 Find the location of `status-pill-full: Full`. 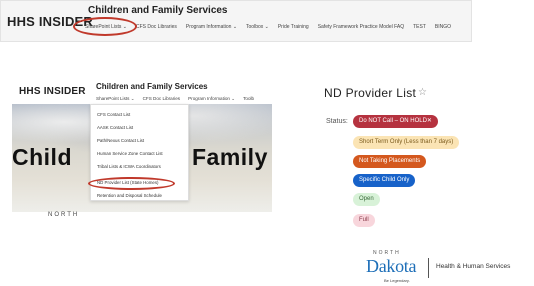

status-pill-full: Full is located at coordinates (364, 220).